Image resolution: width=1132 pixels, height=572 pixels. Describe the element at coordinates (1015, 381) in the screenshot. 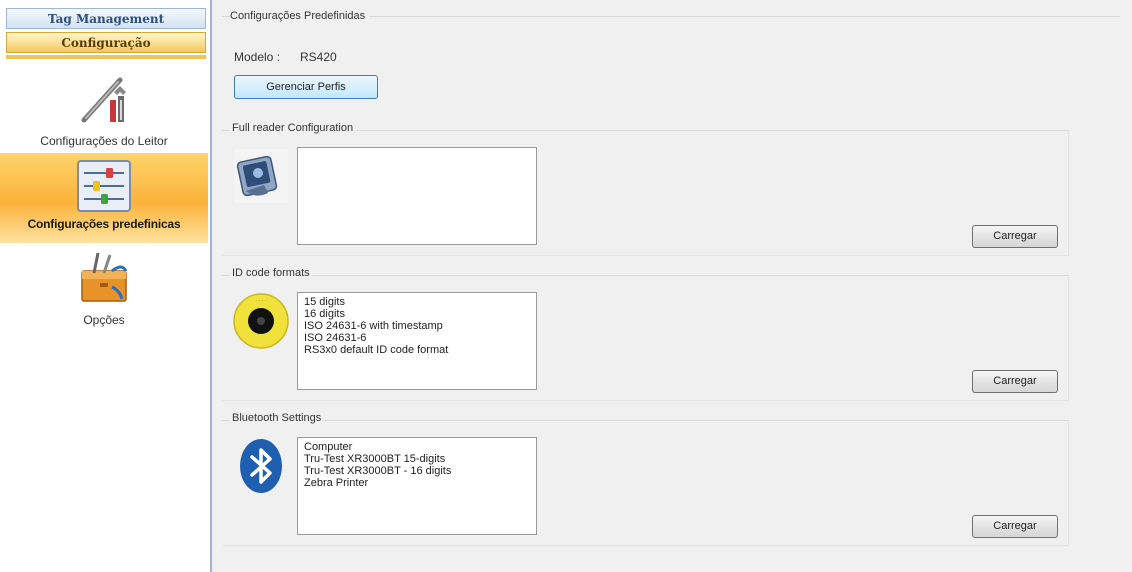

I see `load-button-id-code: Carregar` at that location.